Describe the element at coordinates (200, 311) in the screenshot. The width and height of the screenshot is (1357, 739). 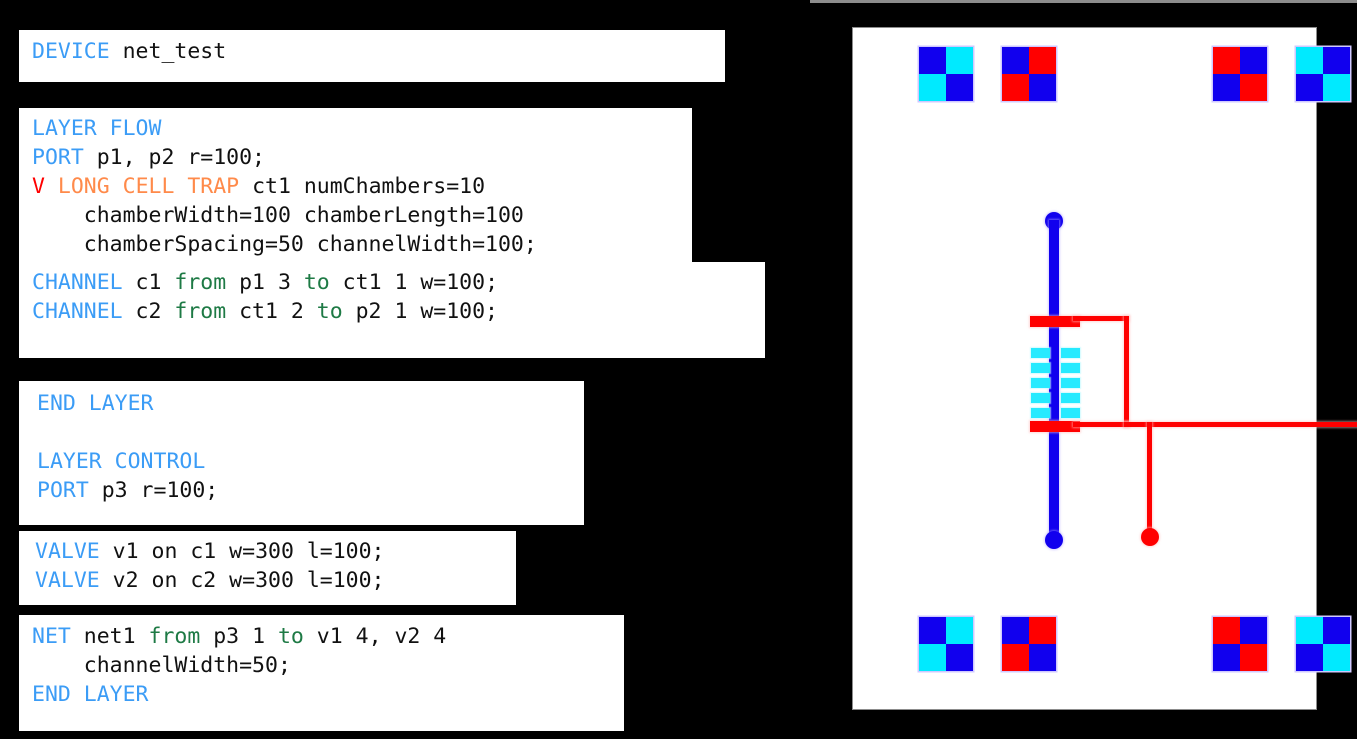
I see `code-token: from` at that location.